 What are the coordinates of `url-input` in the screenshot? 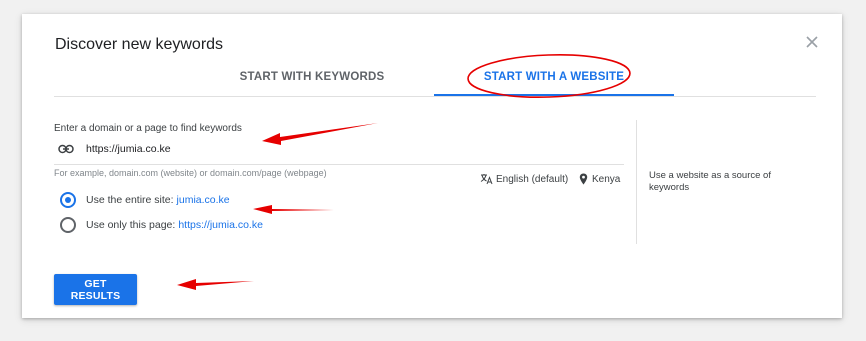 It's located at (351, 149).